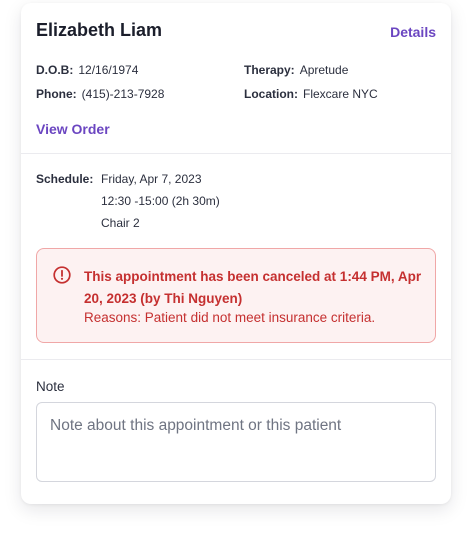 Image resolution: width=472 pixels, height=546 pixels. Describe the element at coordinates (160, 201) in the screenshot. I see `schedule-time: 12:30 -15:00 (2h 30m)` at that location.